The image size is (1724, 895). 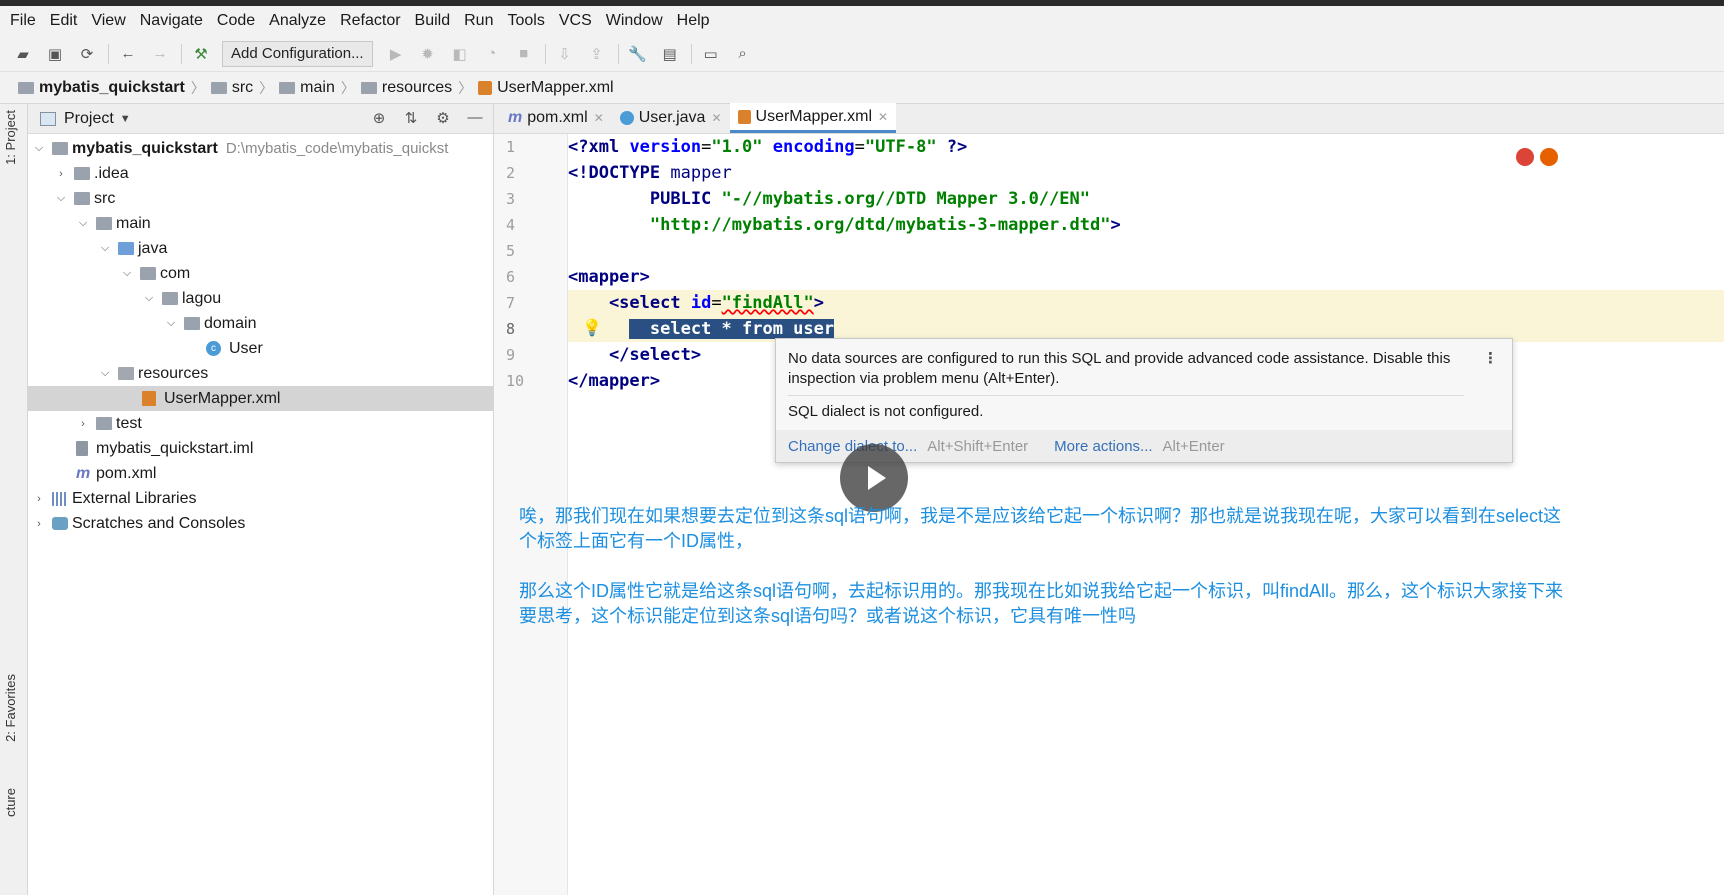 I want to click on menu-view: View, so click(x=108, y=21).